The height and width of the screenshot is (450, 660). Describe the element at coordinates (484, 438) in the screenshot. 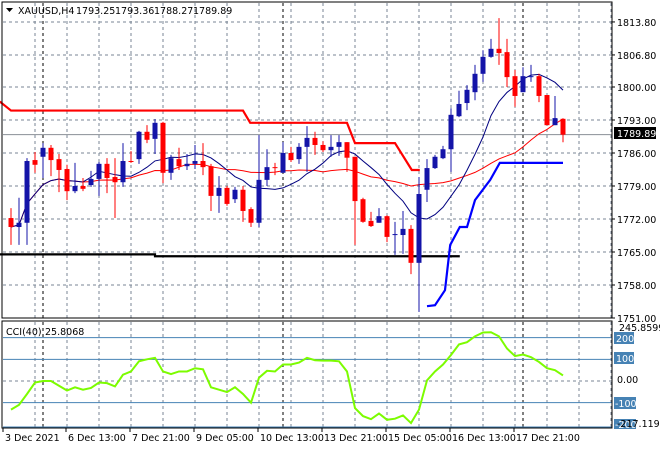

I see `time-axis-label: 16 Dec 13:00` at that location.